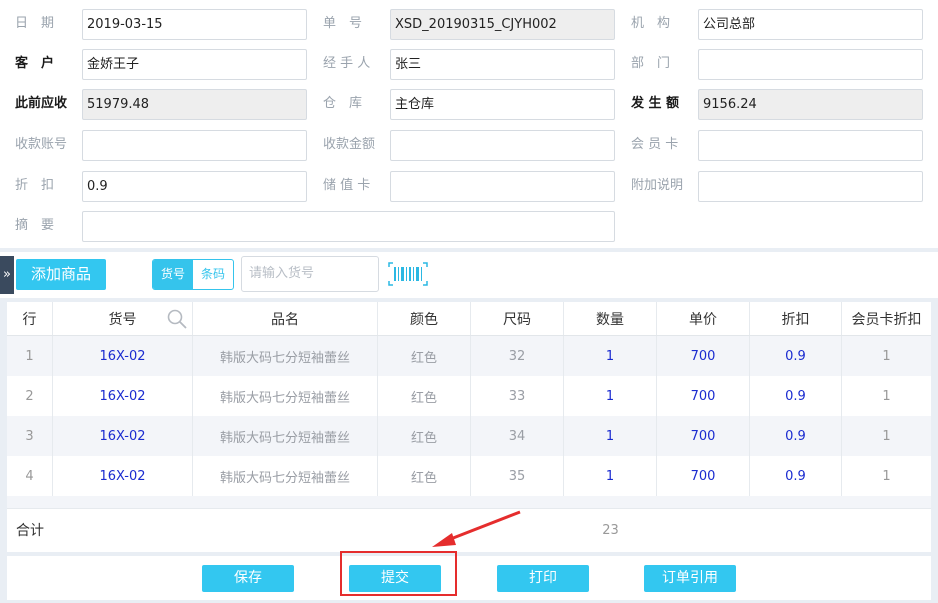 The width and height of the screenshot is (938, 603). What do you see at coordinates (651, 23) in the screenshot?
I see `org-label: 机 构` at bounding box center [651, 23].